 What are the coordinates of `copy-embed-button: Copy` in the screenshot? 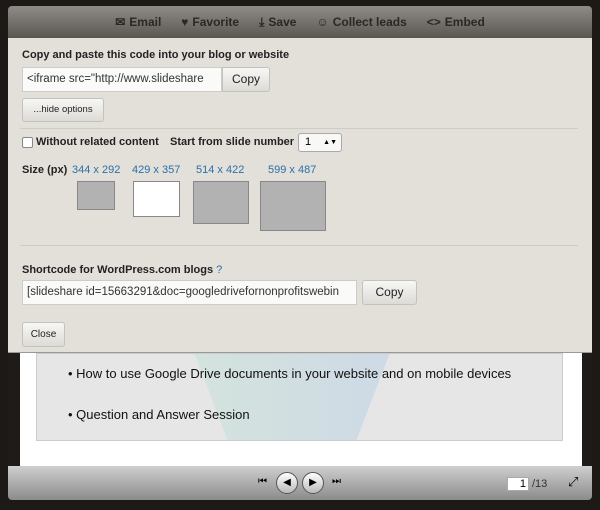 It's located at (246, 79).